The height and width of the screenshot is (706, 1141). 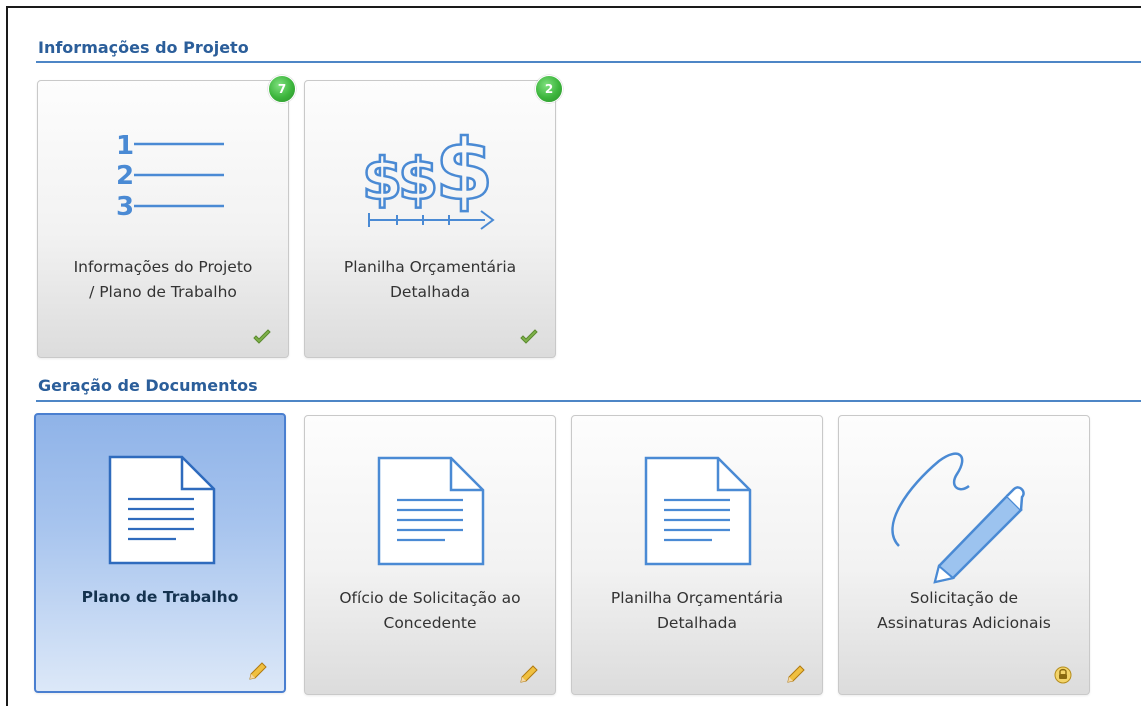 I want to click on tile-request-letter: Ofício de Solicitação ao Concedente, so click(x=430, y=555).